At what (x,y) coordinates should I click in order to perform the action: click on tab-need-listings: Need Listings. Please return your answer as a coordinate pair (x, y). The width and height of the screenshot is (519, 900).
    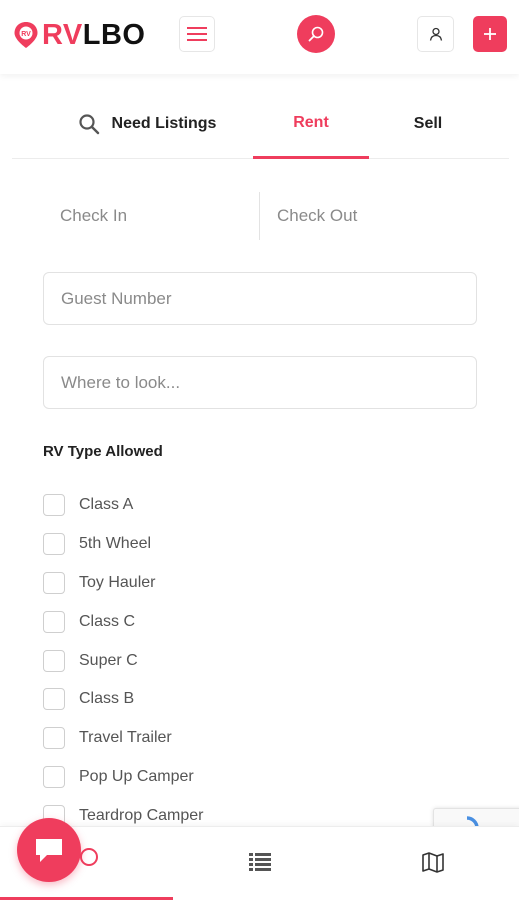
    Looking at the image, I should click on (147, 124).